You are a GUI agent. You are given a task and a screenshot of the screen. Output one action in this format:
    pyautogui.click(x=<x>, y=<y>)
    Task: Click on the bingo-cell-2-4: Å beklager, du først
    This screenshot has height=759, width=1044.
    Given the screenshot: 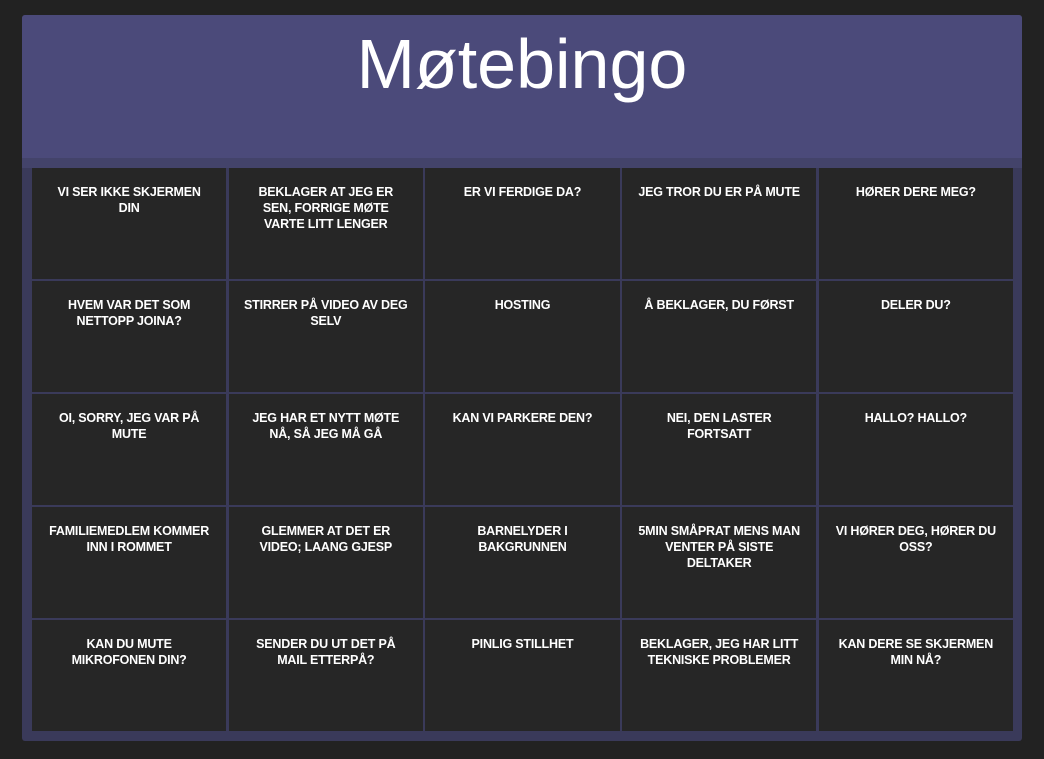 What is the action you would take?
    pyautogui.click(x=719, y=336)
    